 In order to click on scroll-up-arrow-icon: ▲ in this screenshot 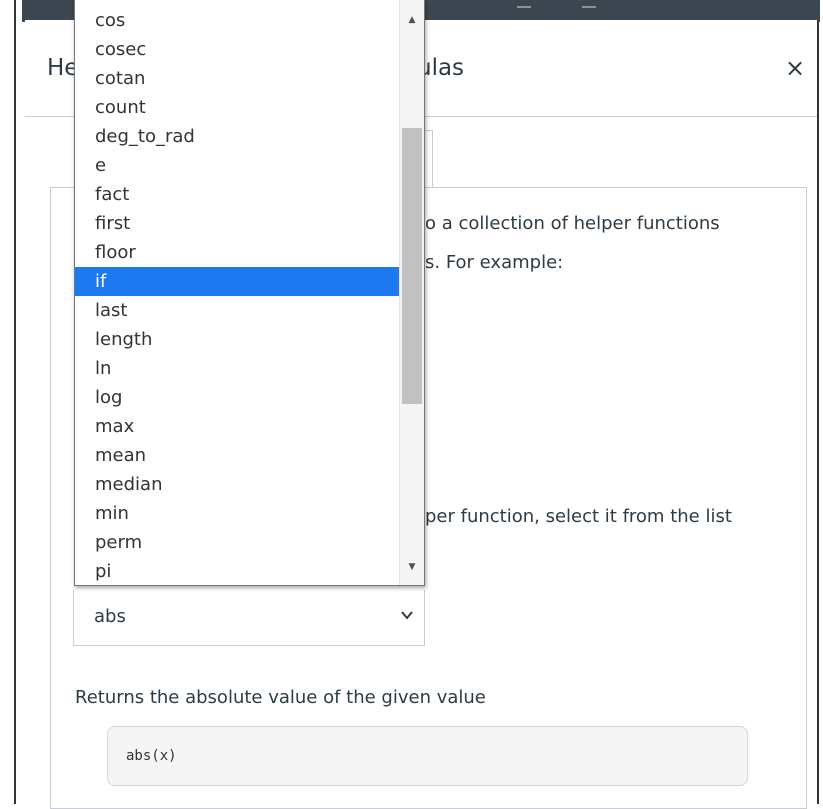, I will do `click(412, 20)`.